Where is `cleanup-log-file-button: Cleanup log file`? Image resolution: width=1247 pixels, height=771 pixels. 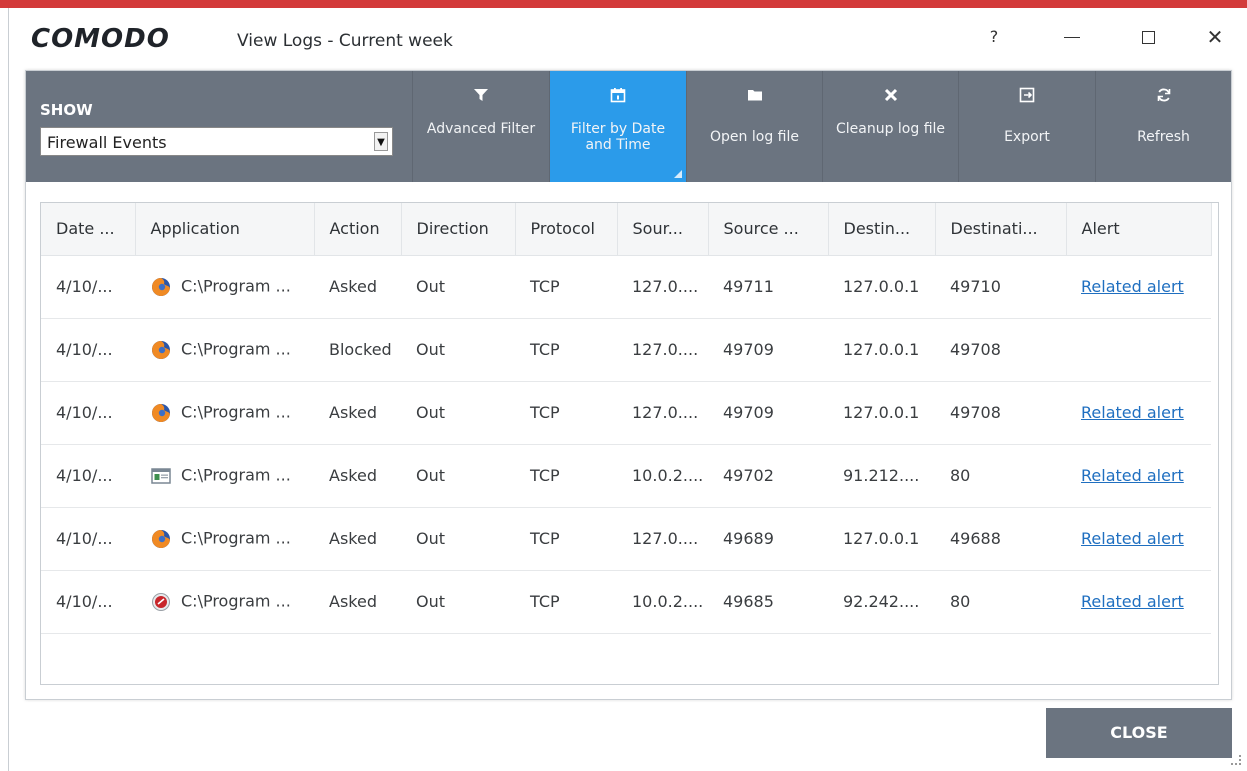 cleanup-log-file-button: Cleanup log file is located at coordinates (890, 126).